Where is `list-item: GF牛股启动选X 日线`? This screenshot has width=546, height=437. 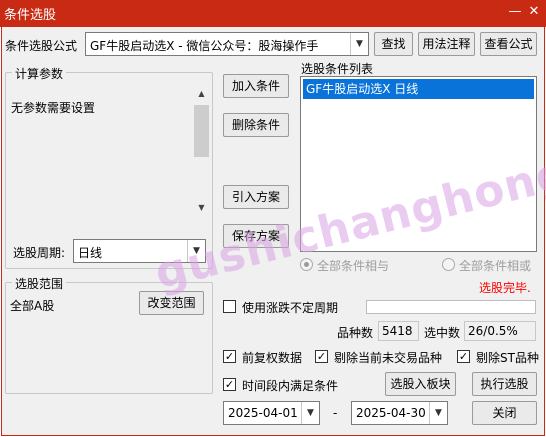 list-item: GF牛股启动选X 日线 is located at coordinates (418, 89).